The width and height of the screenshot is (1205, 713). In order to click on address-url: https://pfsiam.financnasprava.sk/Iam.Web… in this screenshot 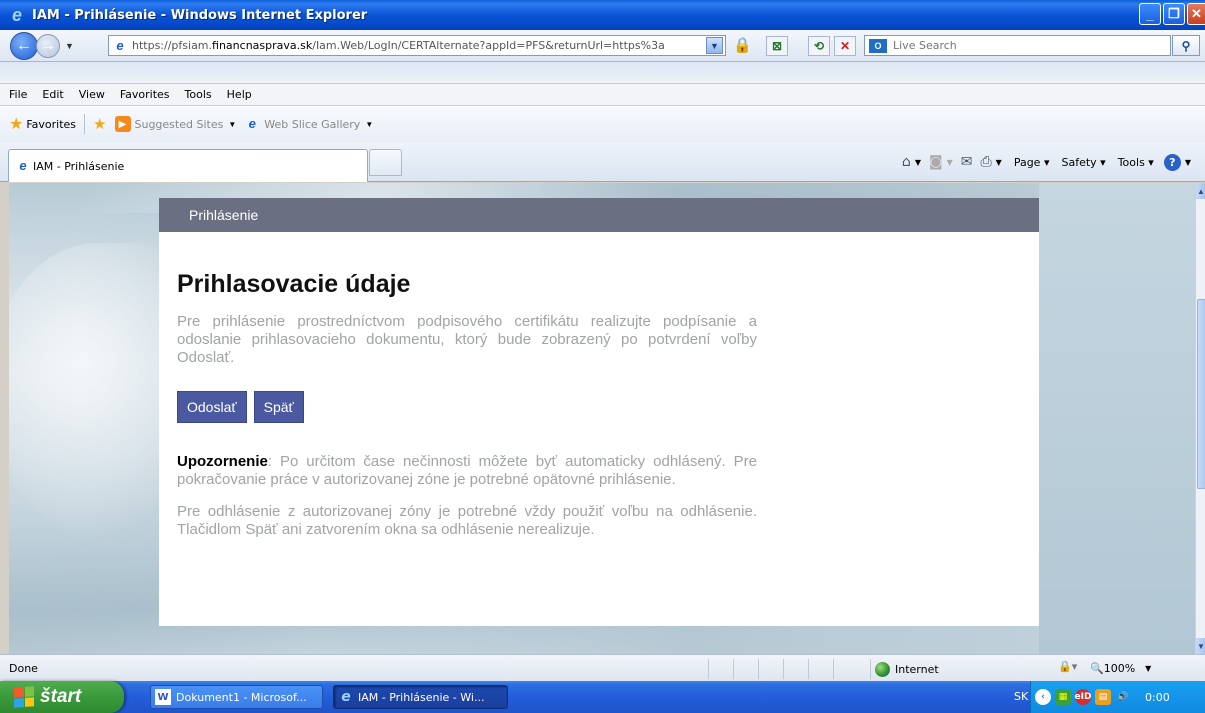, I will do `click(398, 45)`.